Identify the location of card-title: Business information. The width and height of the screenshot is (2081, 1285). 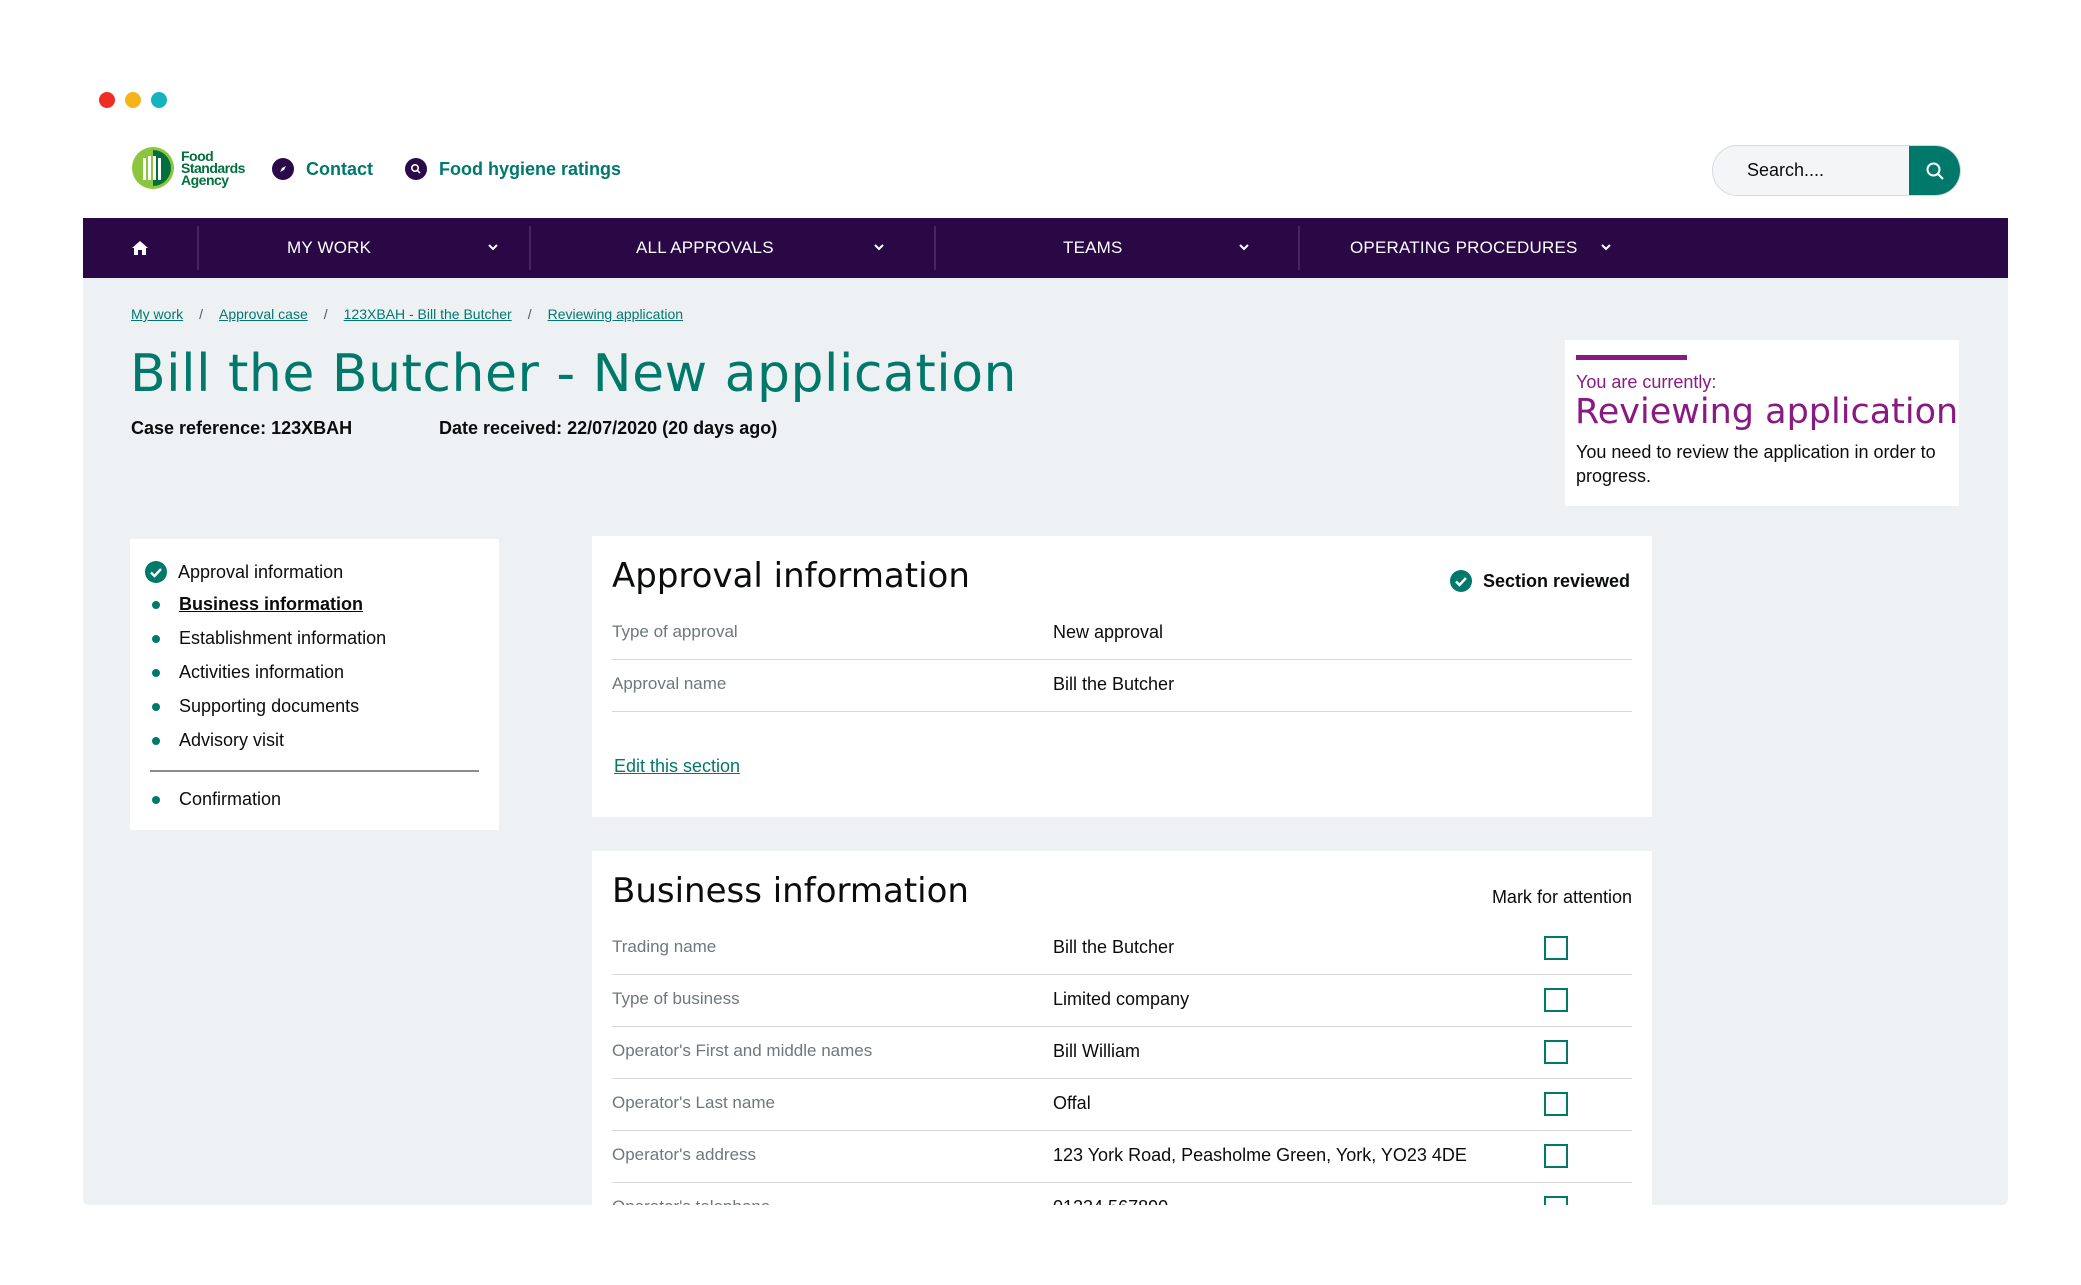
(790, 891).